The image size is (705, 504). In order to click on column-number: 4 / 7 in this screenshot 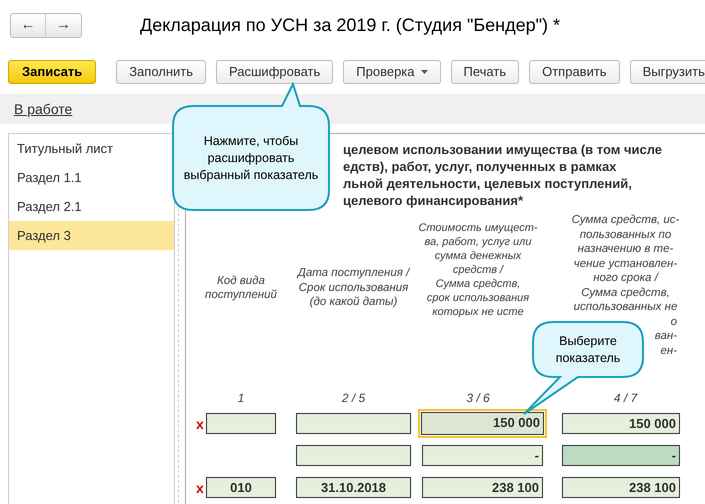, I will do `click(625, 397)`.